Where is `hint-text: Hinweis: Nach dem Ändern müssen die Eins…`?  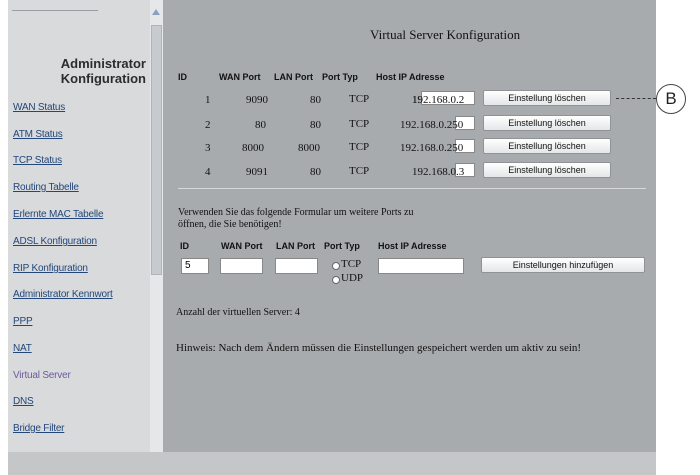 hint-text: Hinweis: Nach dem Ändern müssen die Eins… is located at coordinates (379, 348).